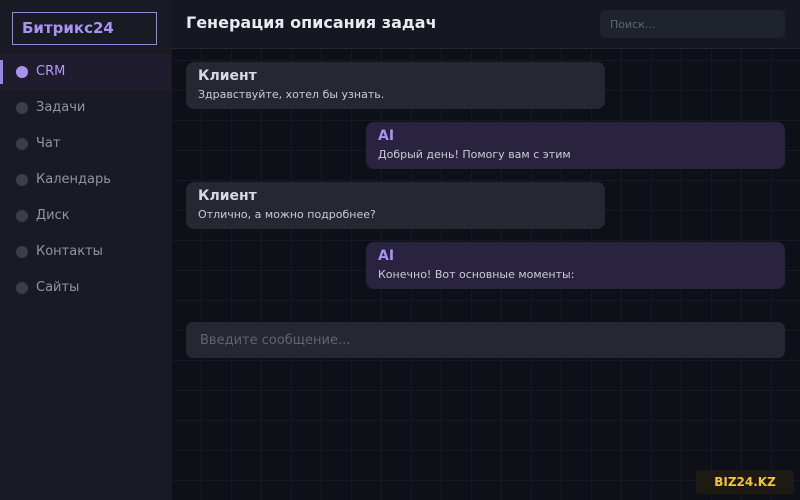  Describe the element at coordinates (575, 145) in the screenshot. I see `chat-message-ai: AI Добрый день! Помогу вам с этим` at that location.